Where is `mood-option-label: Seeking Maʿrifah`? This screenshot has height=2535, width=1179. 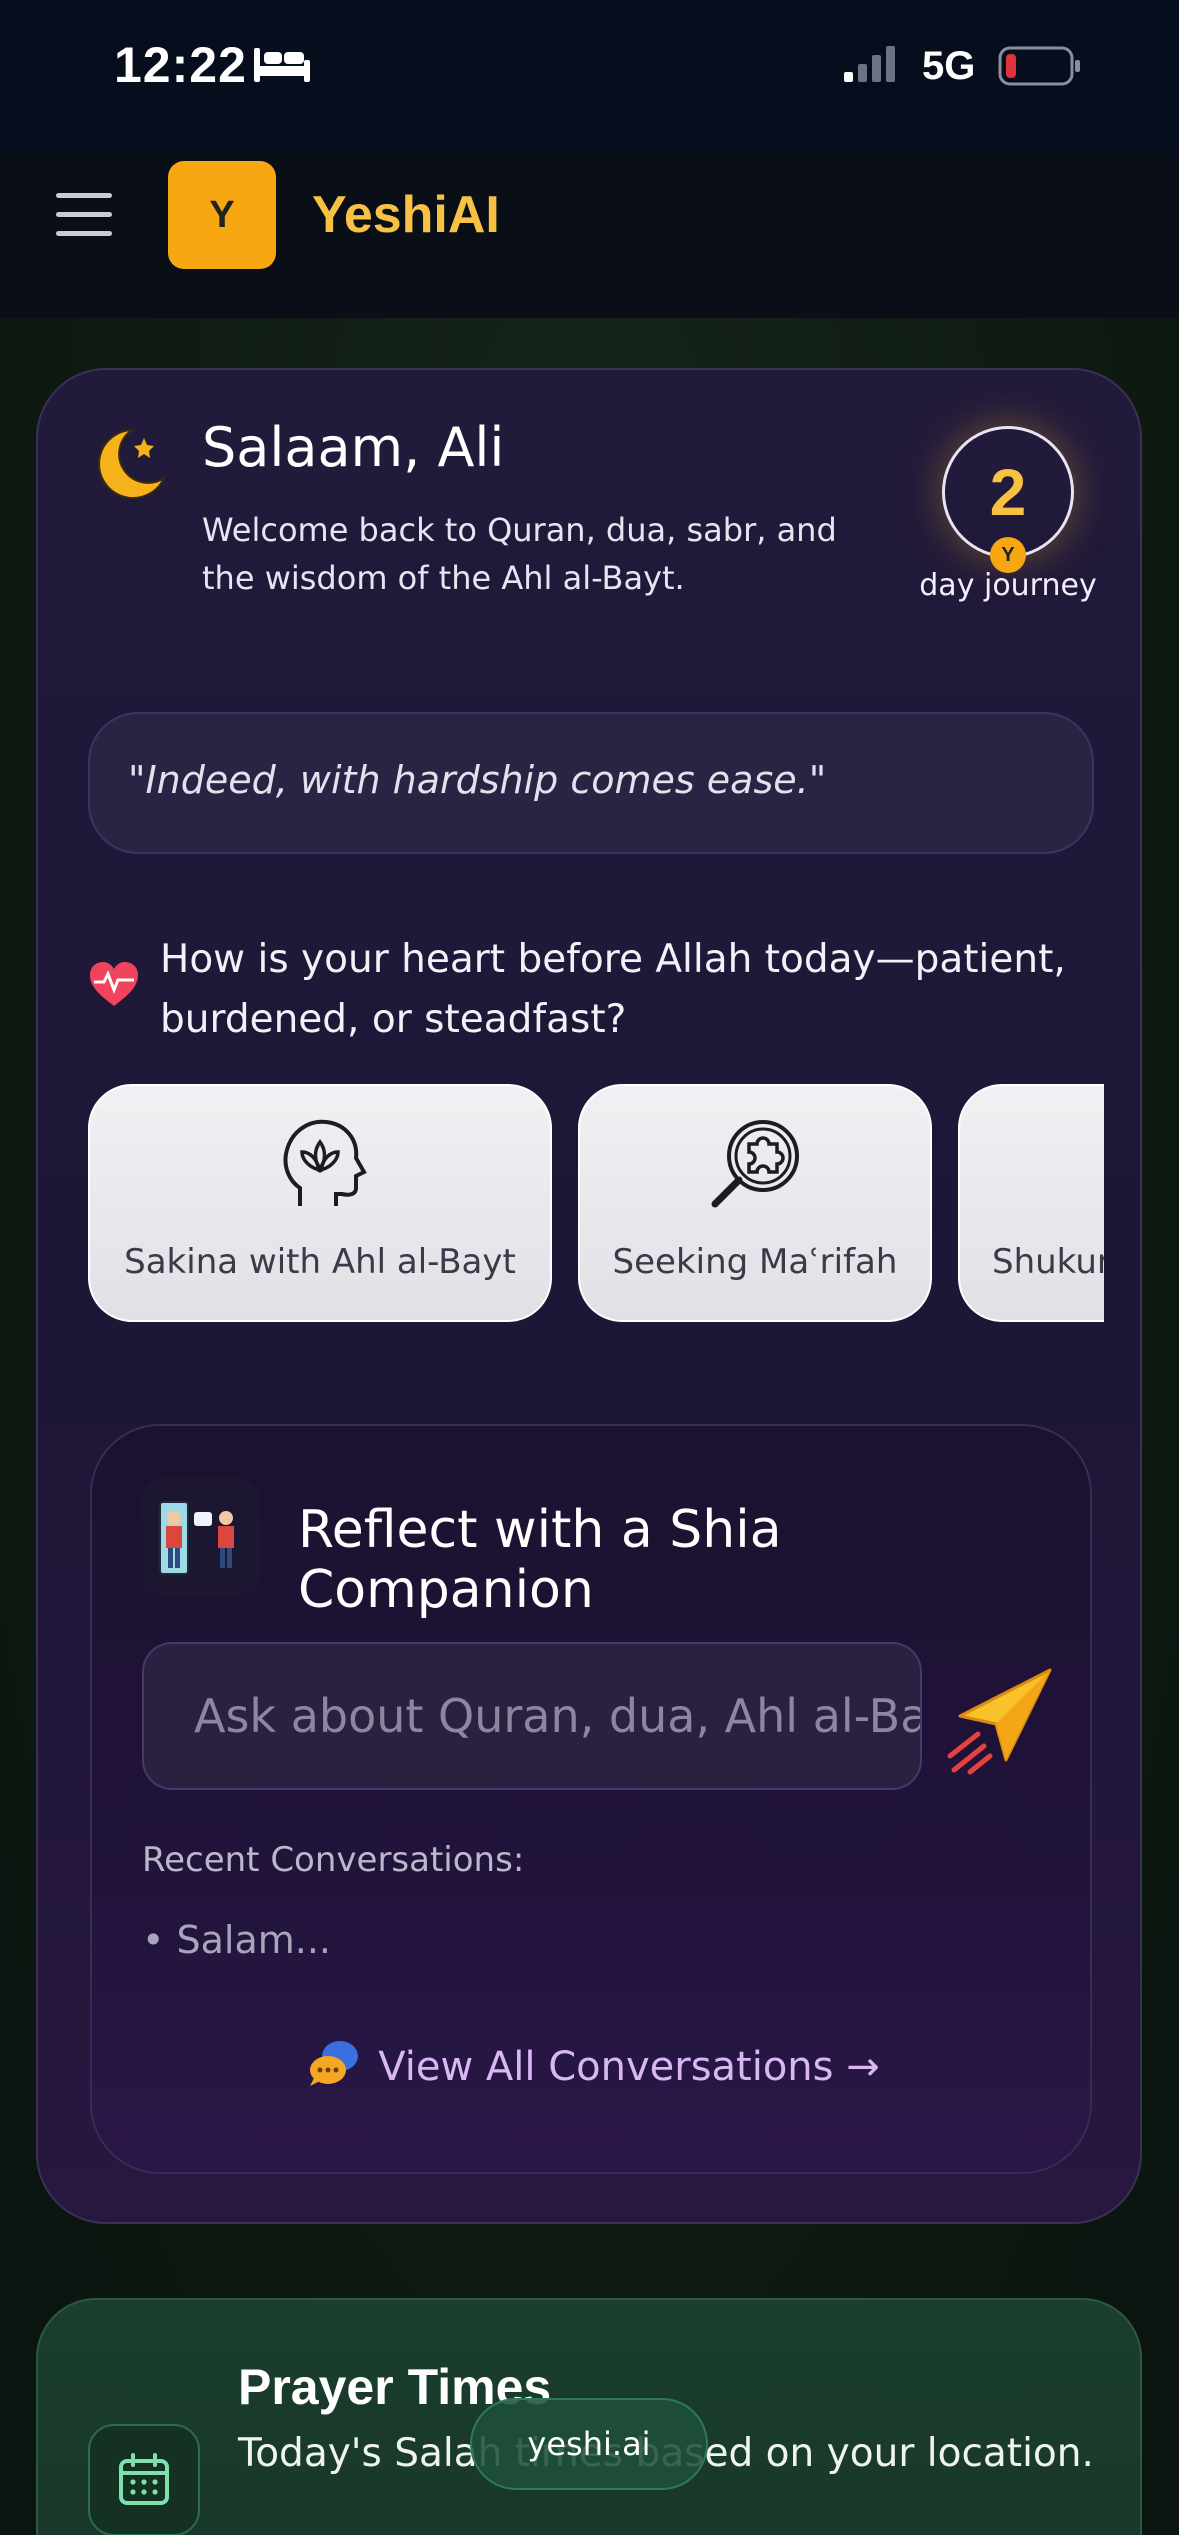 mood-option-label: Seeking Maʿrifah is located at coordinates (755, 1262).